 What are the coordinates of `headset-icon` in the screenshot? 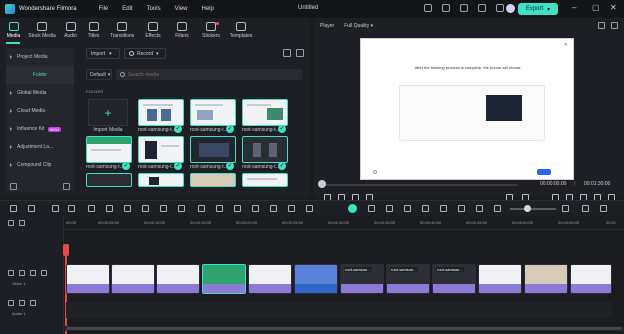 It's located at (482, 8).